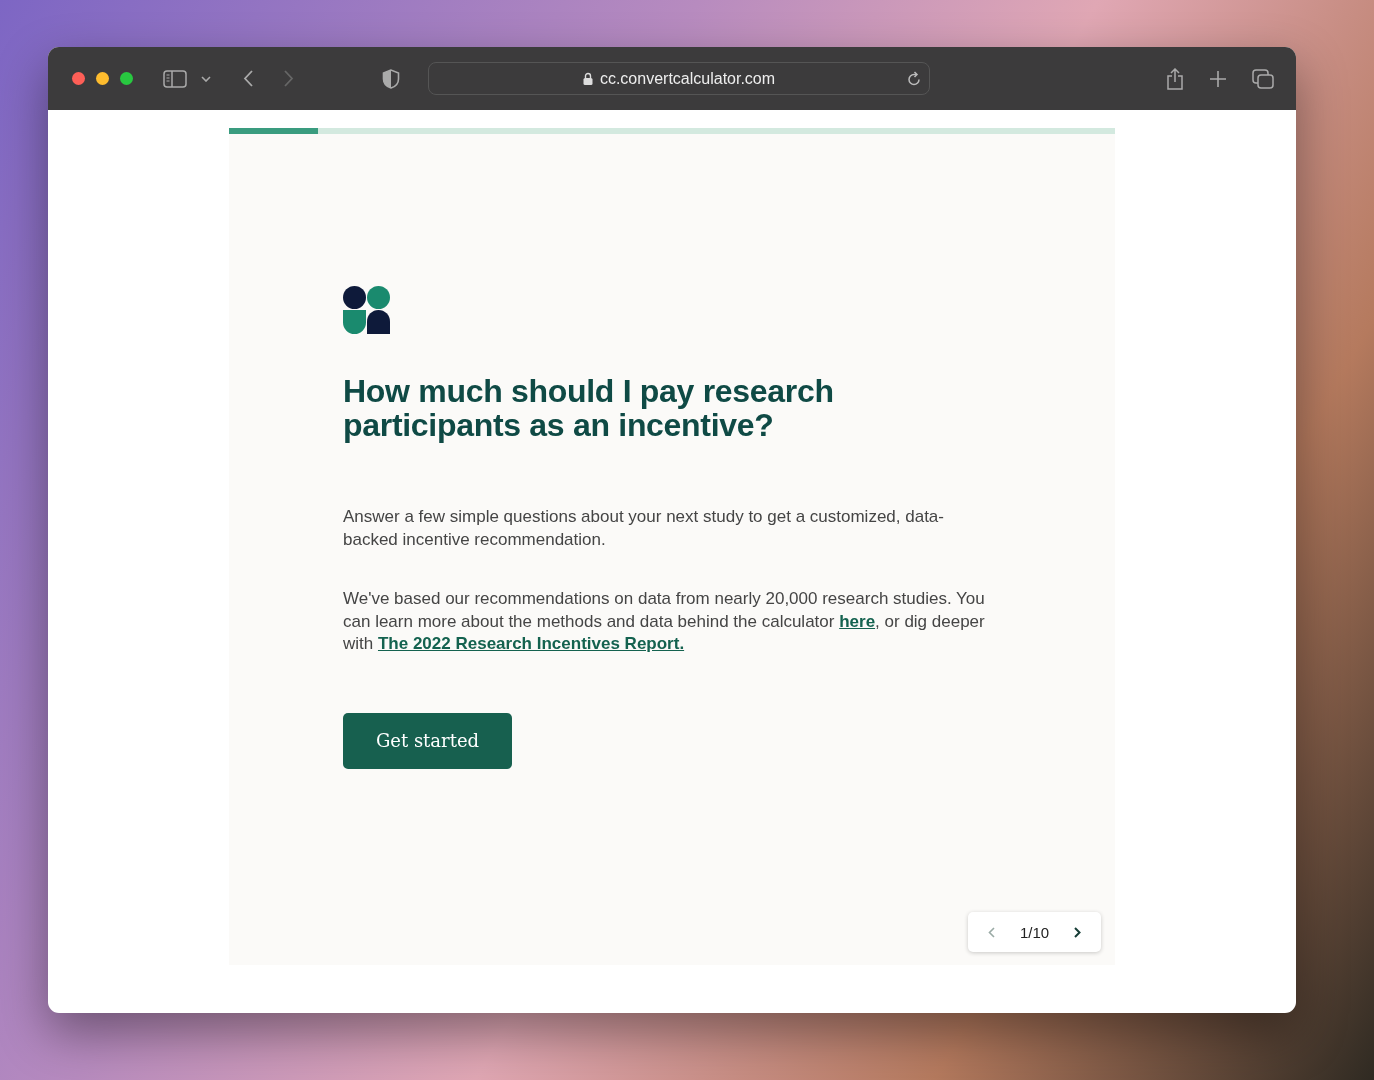 The width and height of the screenshot is (1374, 1080). What do you see at coordinates (1218, 78) in the screenshot?
I see `plus-icon` at bounding box center [1218, 78].